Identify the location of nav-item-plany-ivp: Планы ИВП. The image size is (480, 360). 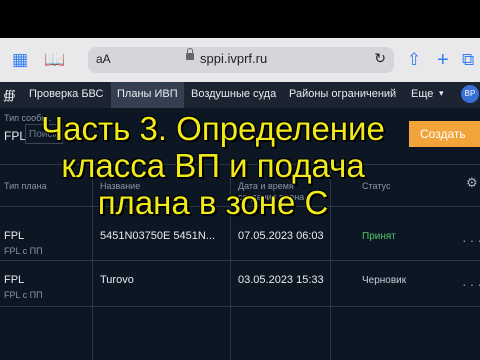
(147, 95).